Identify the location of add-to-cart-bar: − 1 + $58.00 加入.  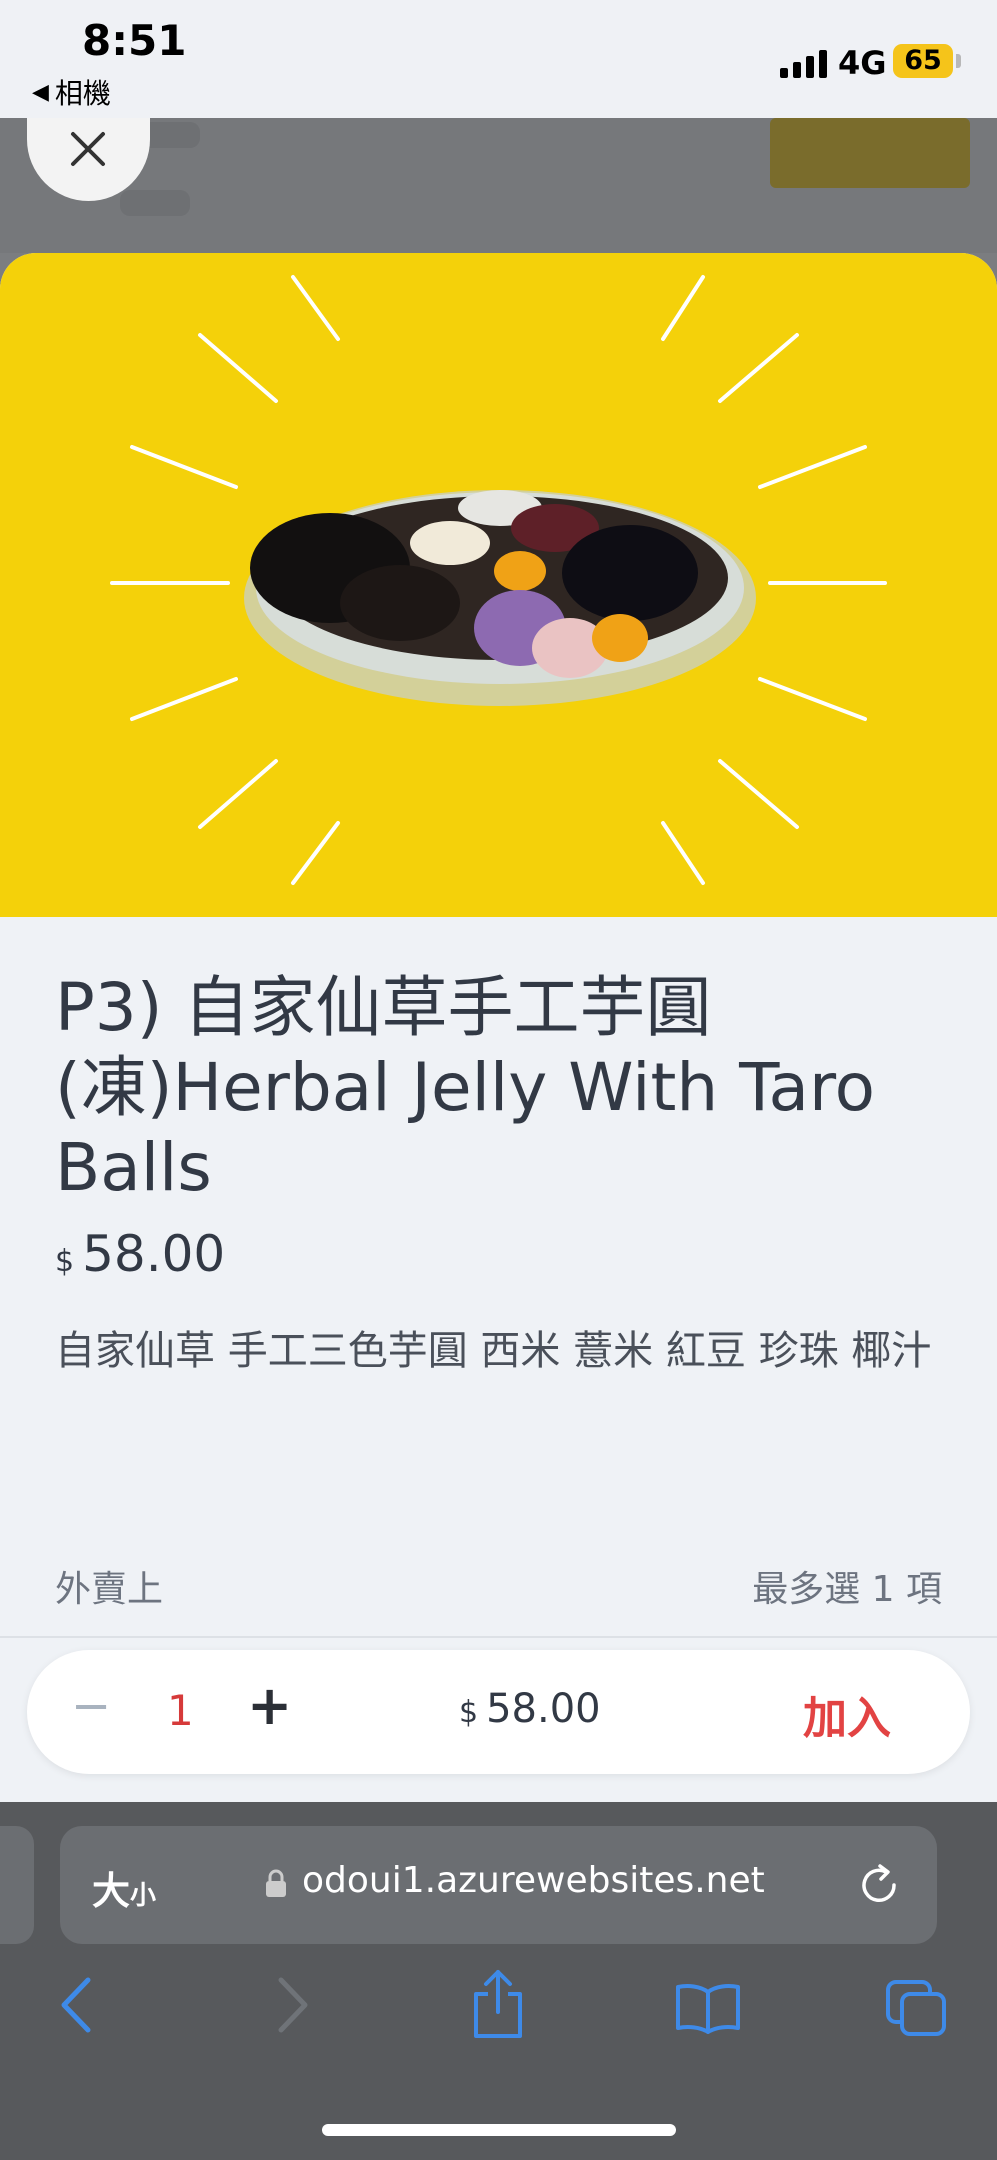
(498, 1712).